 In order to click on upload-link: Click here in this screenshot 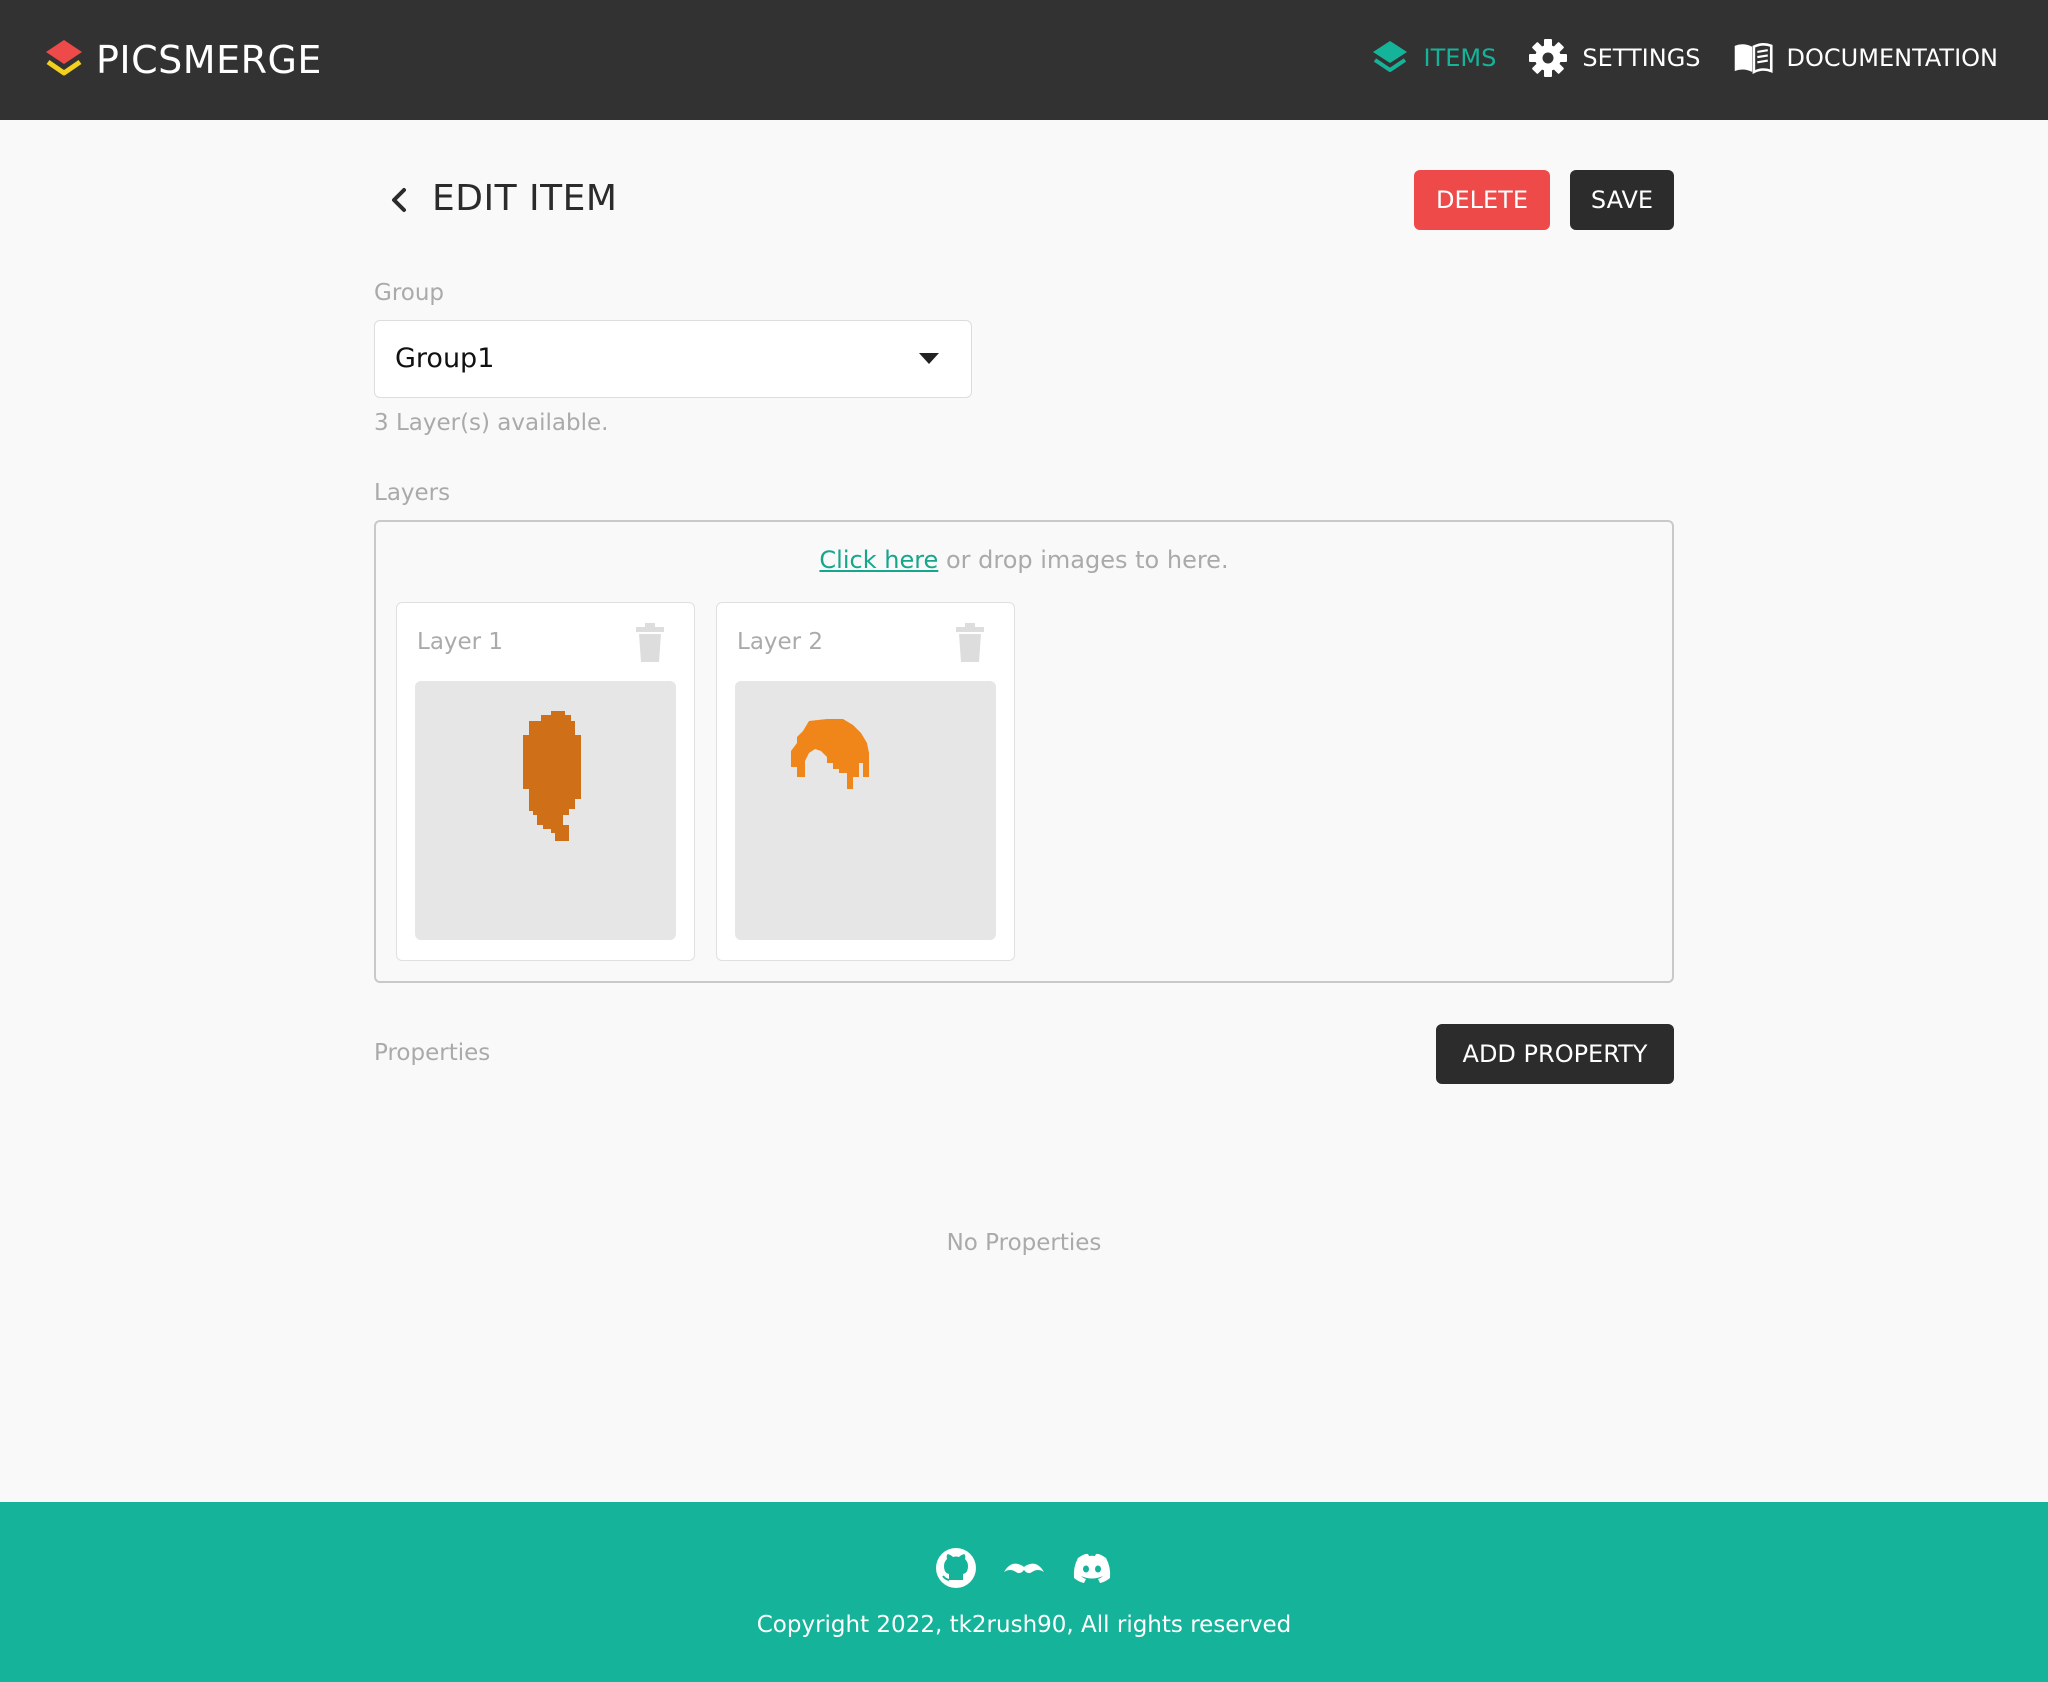, I will do `click(878, 560)`.